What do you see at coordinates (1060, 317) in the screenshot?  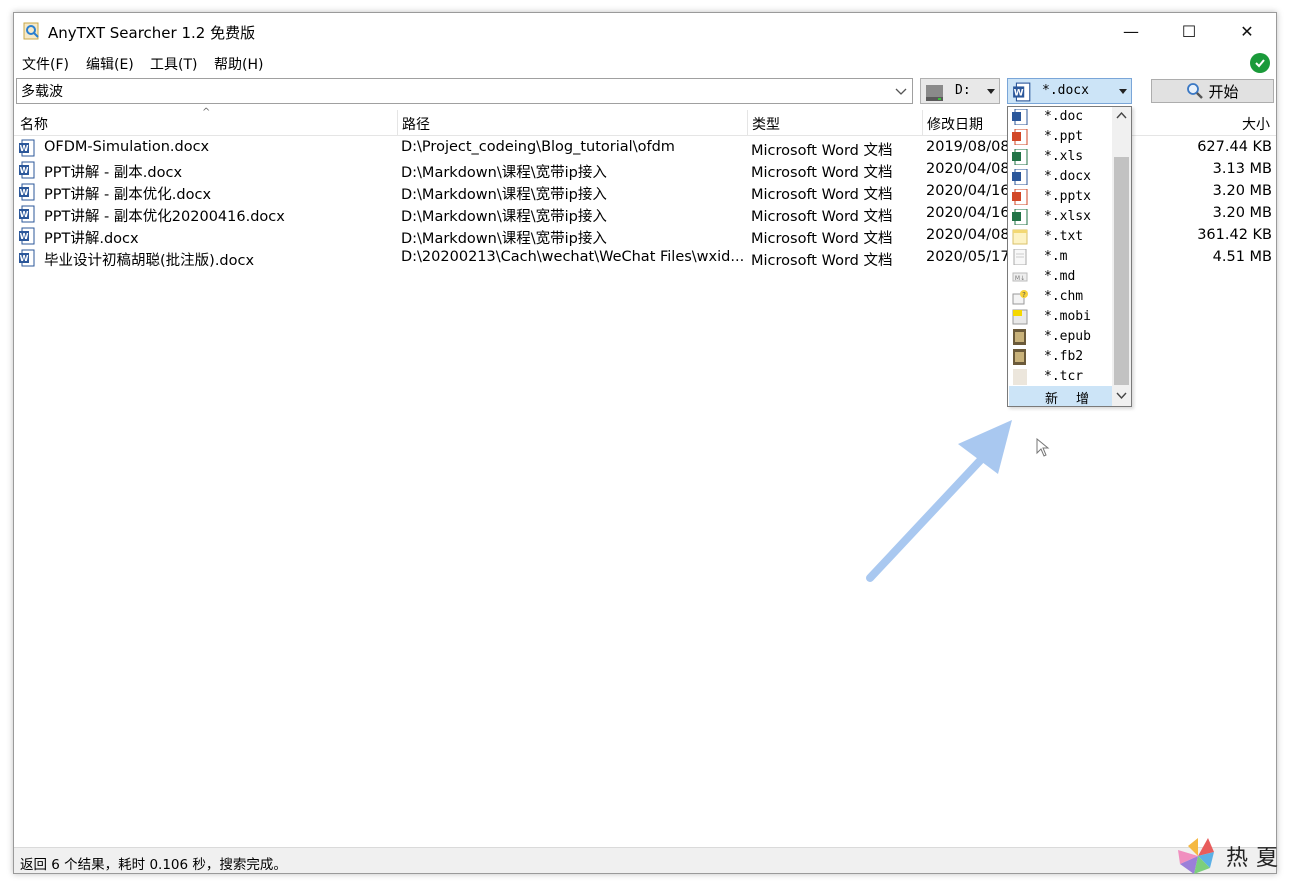 I see `dropdown-item-mobi: *.mobi` at bounding box center [1060, 317].